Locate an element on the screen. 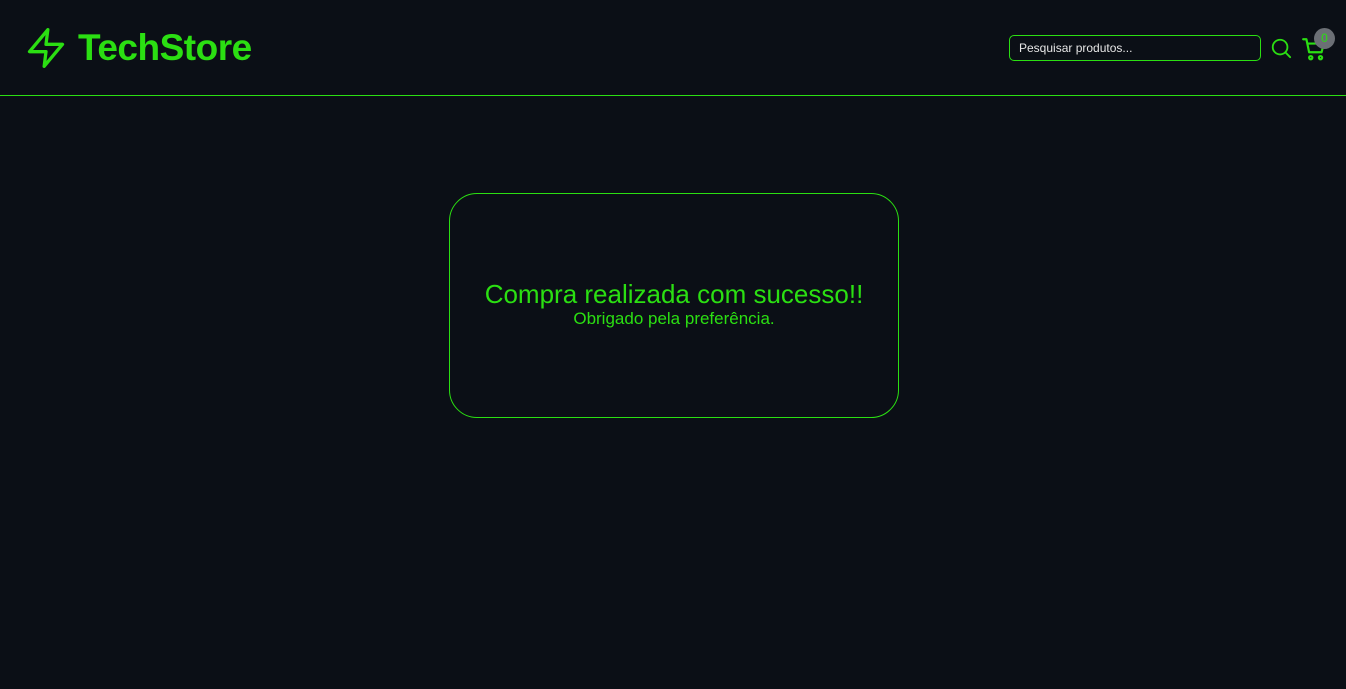 Image resolution: width=1346 pixels, height=689 pixels. search-icon is located at coordinates (1281, 48).